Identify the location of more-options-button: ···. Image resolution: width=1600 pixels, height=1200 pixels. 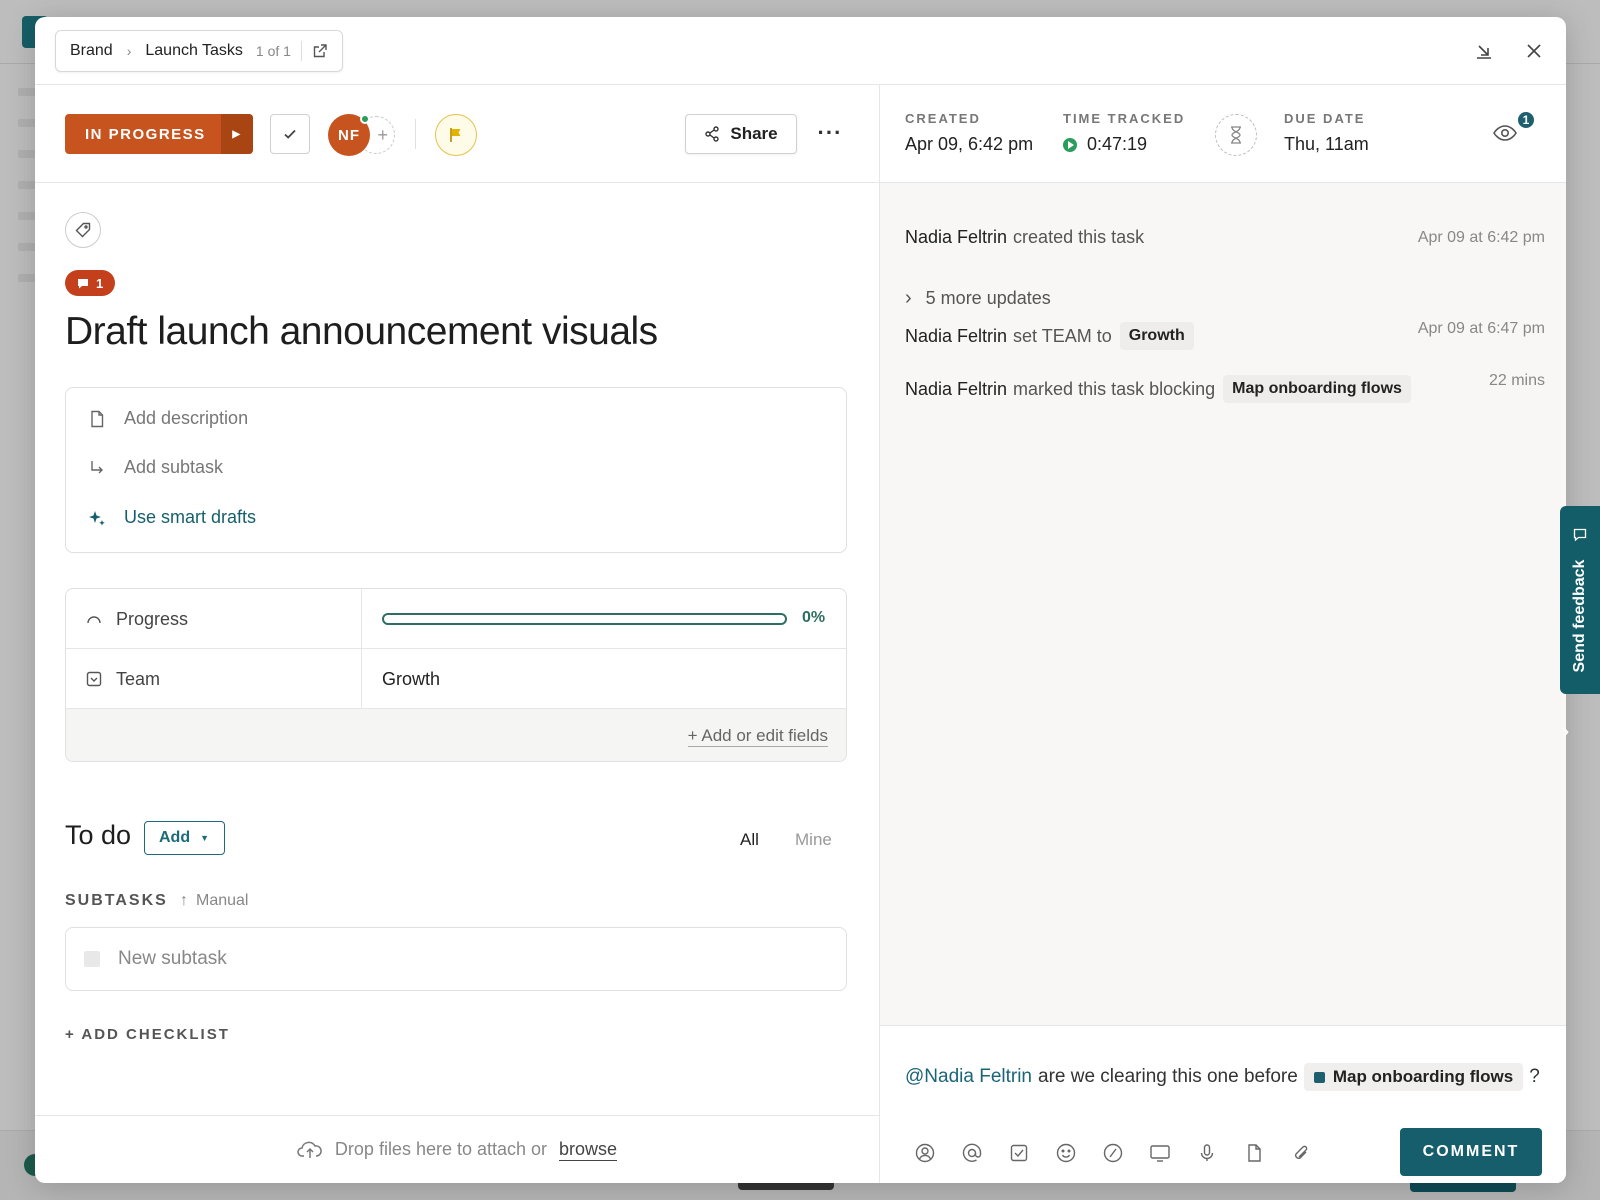
(830, 132).